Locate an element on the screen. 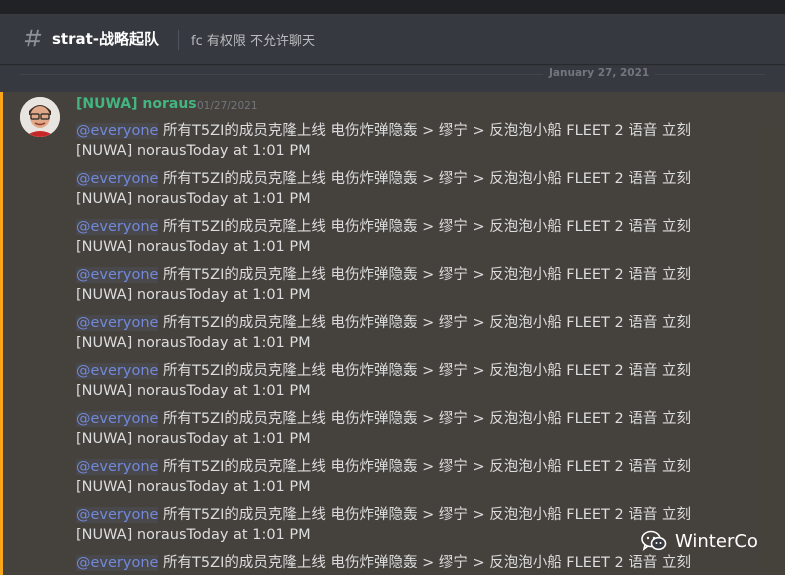 The image size is (785, 575). wechat-icon is located at coordinates (654, 540).